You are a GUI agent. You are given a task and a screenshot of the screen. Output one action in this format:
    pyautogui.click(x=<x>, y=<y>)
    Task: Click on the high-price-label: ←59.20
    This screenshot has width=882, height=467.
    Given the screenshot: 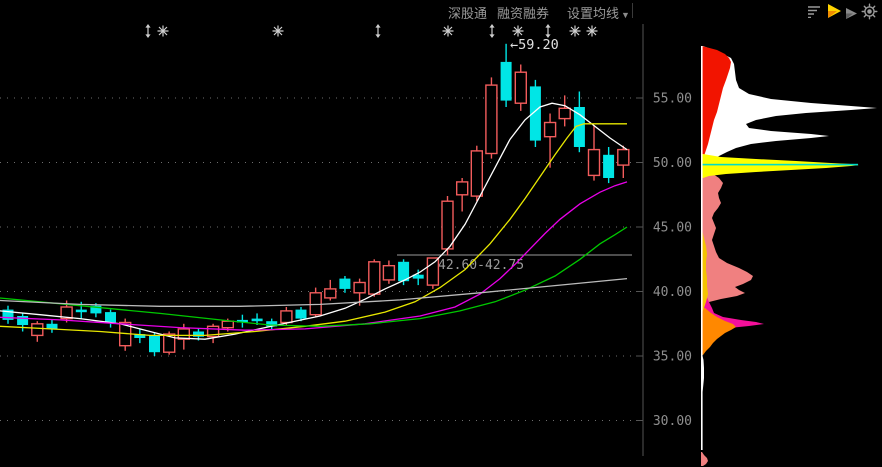 What is the action you would take?
    pyautogui.click(x=534, y=45)
    